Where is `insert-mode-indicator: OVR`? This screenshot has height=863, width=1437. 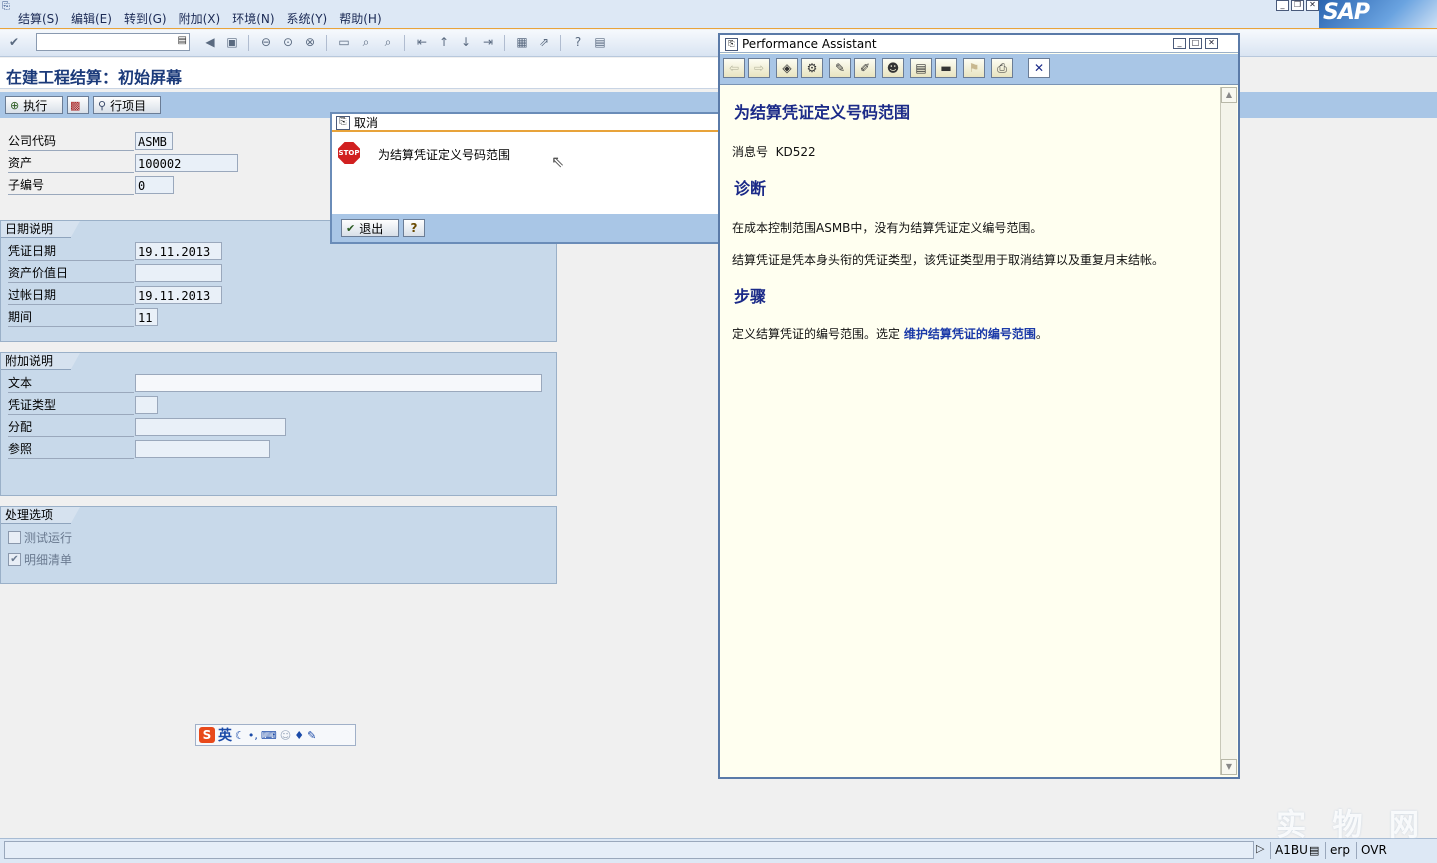
insert-mode-indicator: OVR is located at coordinates (1373, 850).